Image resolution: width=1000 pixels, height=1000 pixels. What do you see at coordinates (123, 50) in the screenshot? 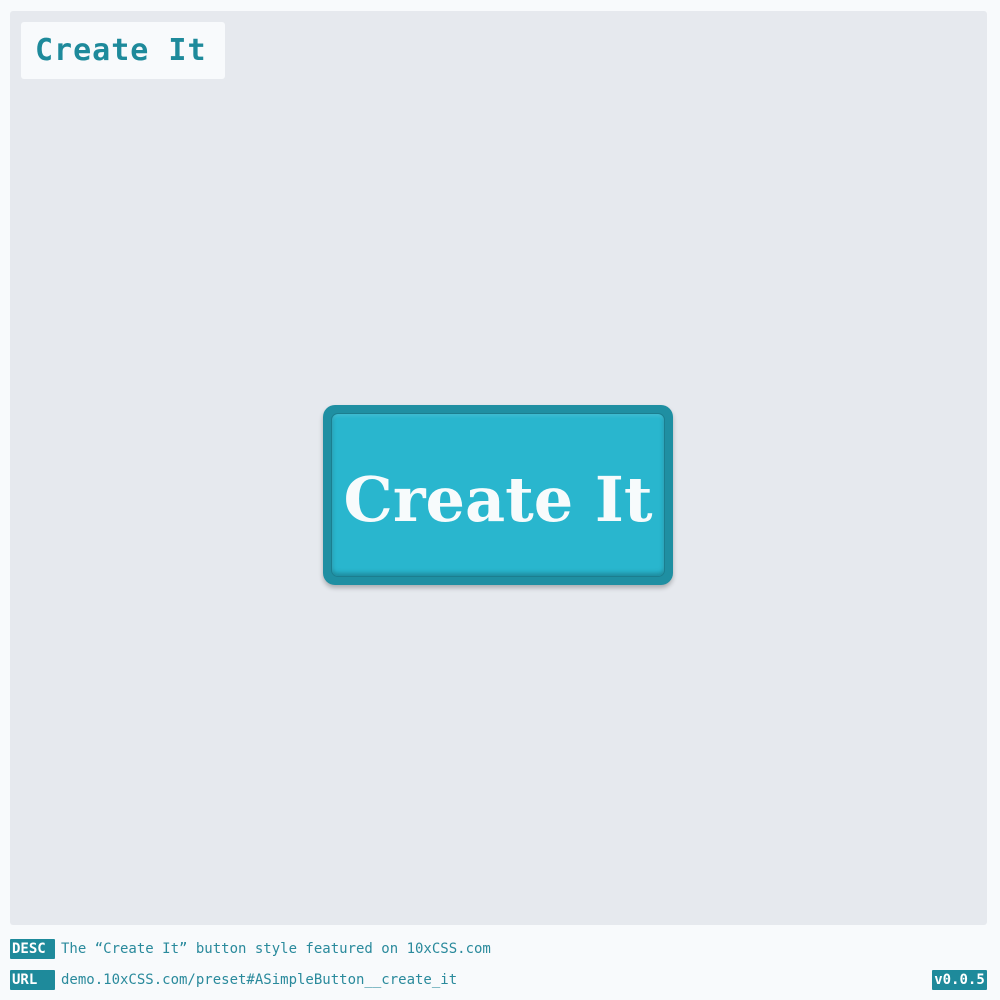
I see `page-title: Create It` at bounding box center [123, 50].